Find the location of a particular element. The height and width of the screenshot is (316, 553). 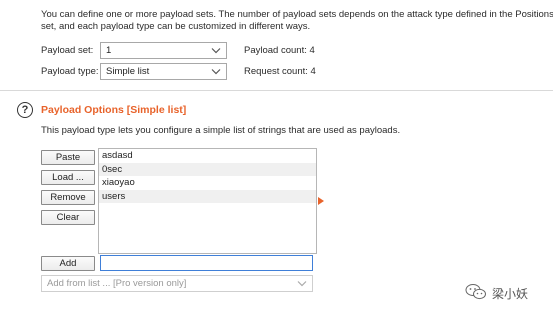

add-from-list-value: Add from list ... [Pro version only] is located at coordinates (117, 283).